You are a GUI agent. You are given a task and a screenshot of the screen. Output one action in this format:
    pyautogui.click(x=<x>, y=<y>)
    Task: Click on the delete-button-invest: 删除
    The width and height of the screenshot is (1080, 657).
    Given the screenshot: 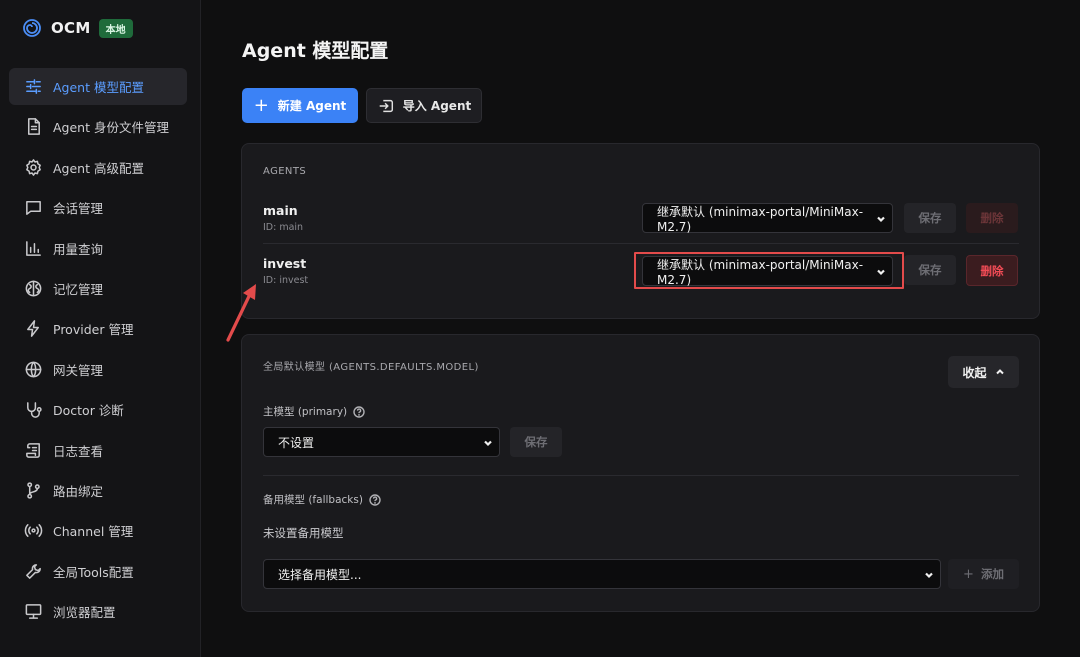 What is the action you would take?
    pyautogui.click(x=992, y=270)
    